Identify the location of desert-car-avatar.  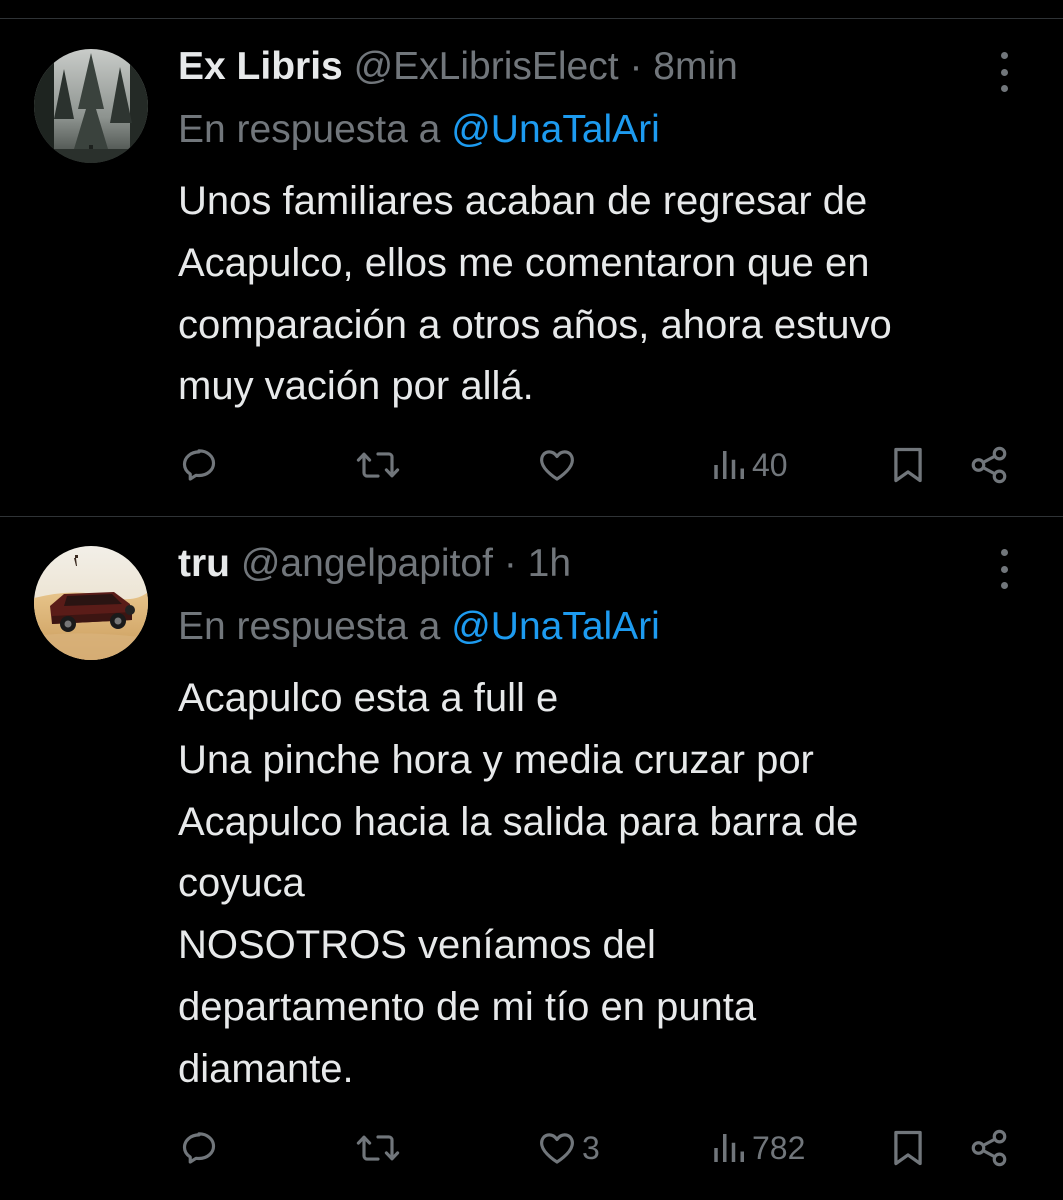
(91, 603).